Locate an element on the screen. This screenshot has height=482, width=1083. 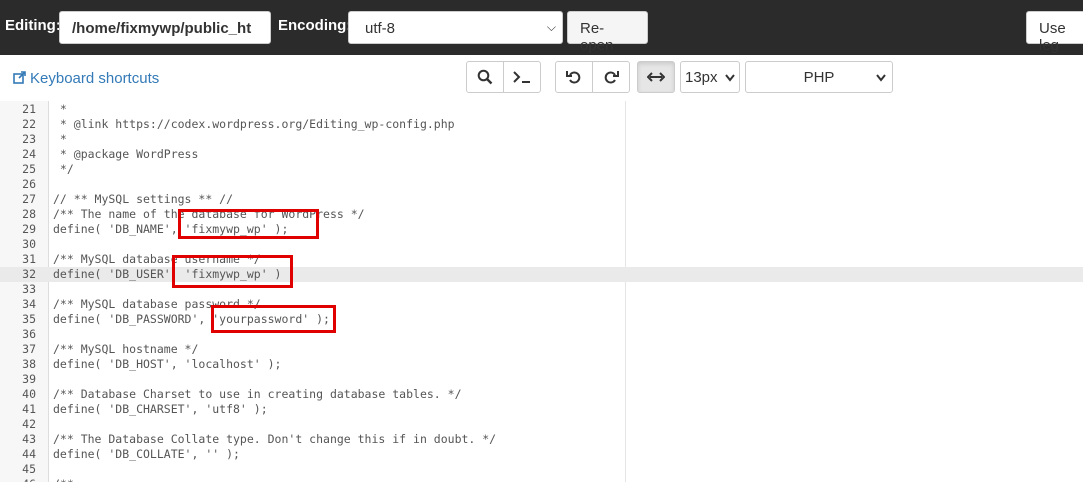
line-number: 21 is located at coordinates (29, 109).